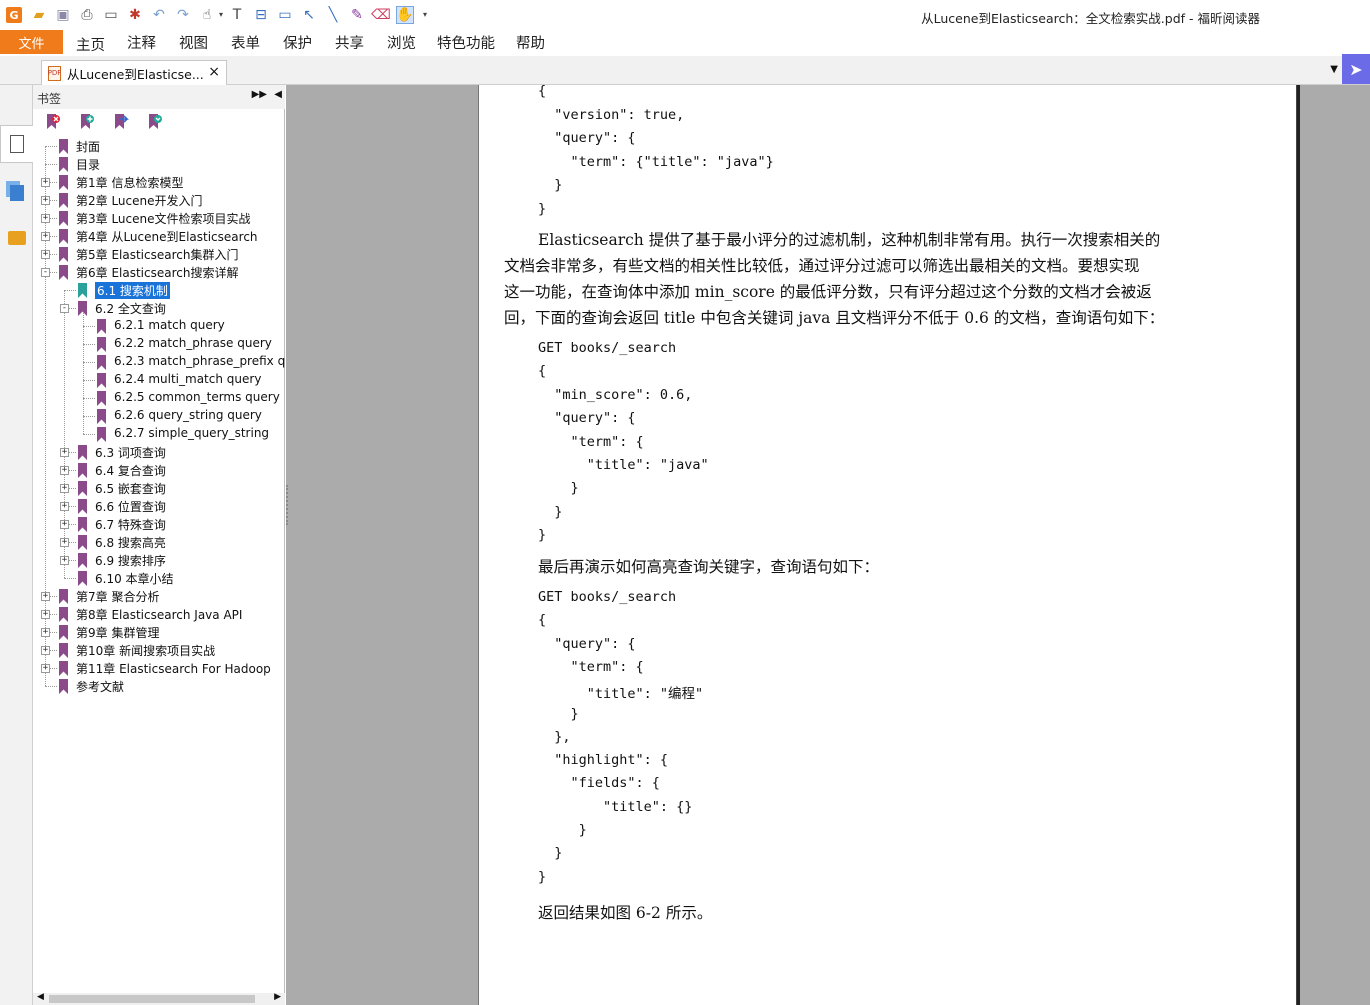 The width and height of the screenshot is (1370, 1005). Describe the element at coordinates (159, 15) in the screenshot. I see `undo-icon: ↶` at that location.